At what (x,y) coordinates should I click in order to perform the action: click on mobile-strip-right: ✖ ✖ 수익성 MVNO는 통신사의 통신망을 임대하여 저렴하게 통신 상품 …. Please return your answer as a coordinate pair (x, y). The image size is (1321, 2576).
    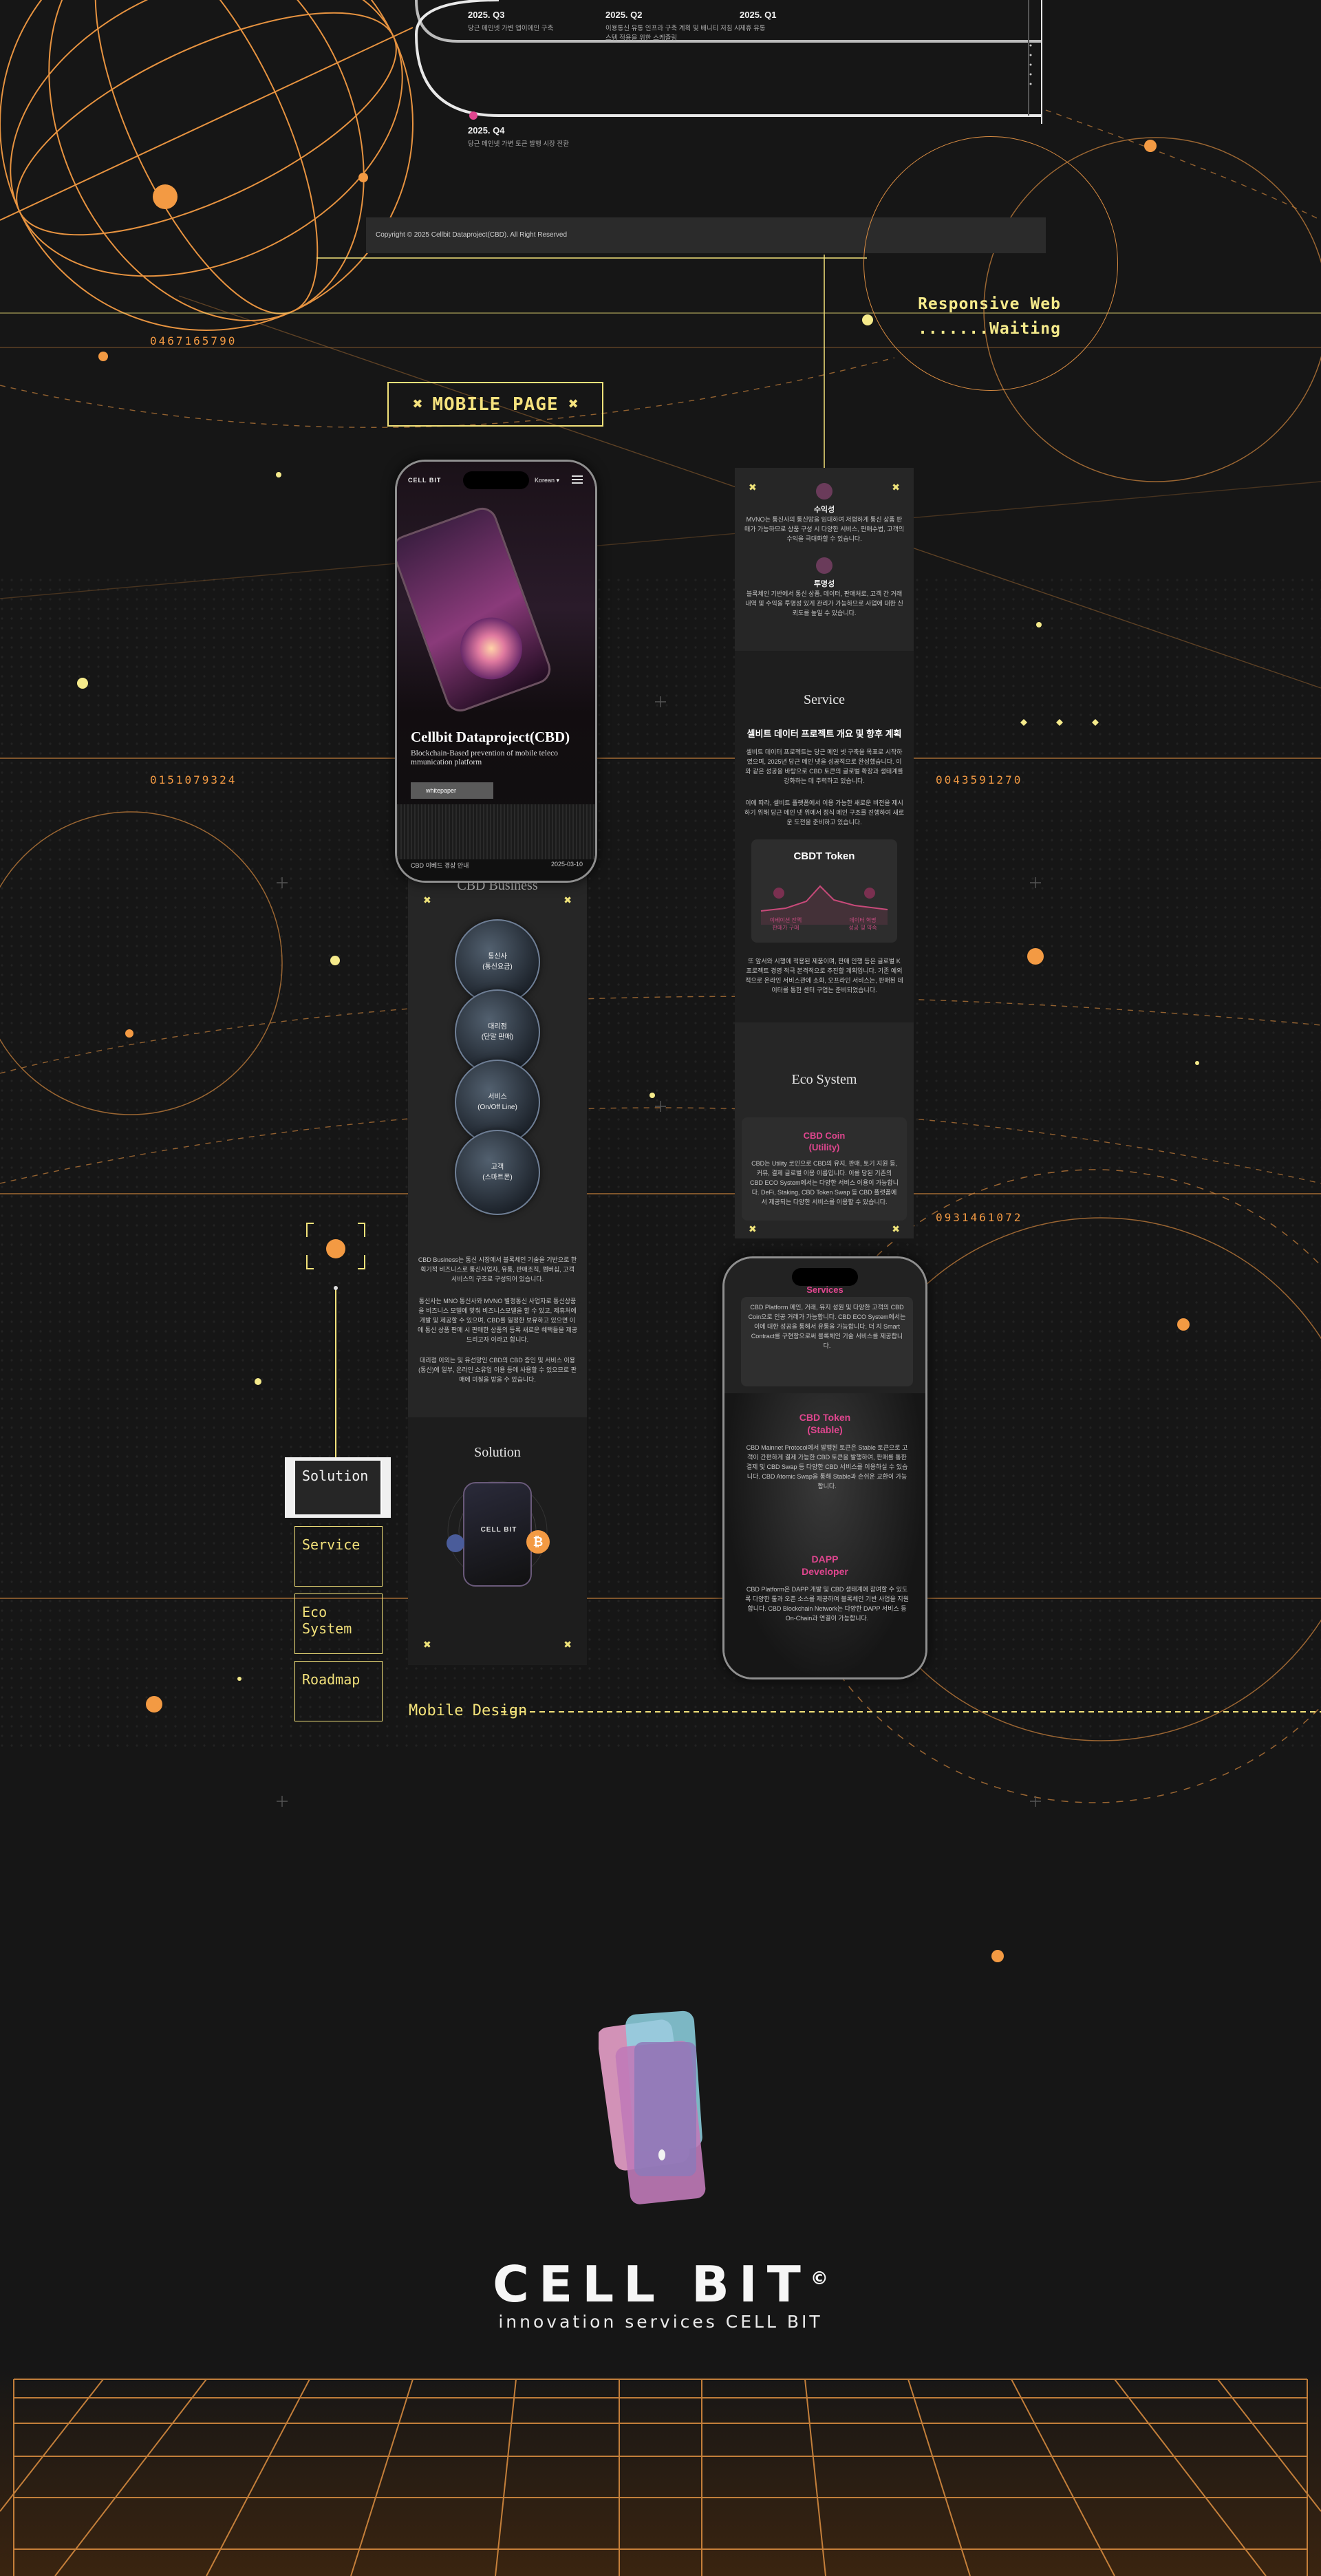
    Looking at the image, I should click on (824, 853).